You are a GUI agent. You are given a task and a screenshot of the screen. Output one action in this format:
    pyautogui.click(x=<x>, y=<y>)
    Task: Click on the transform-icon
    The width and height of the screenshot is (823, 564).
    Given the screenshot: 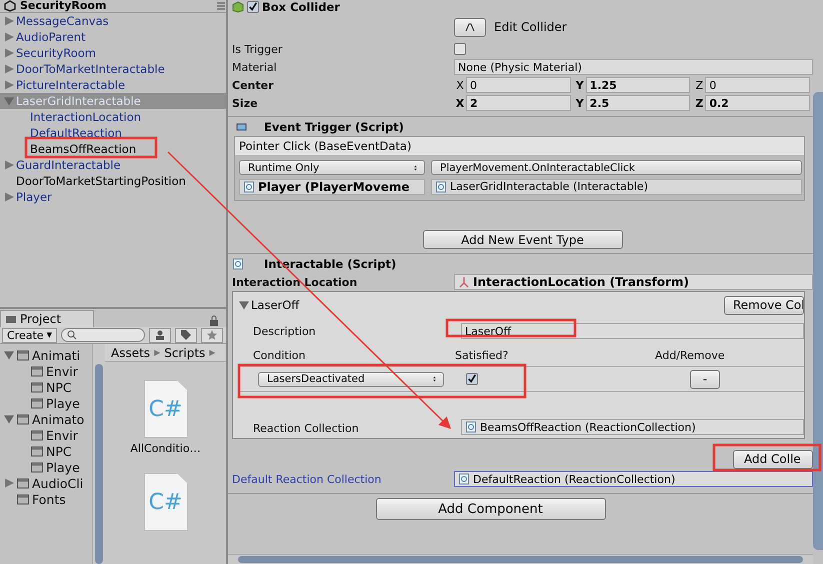 What is the action you would take?
    pyautogui.click(x=464, y=282)
    